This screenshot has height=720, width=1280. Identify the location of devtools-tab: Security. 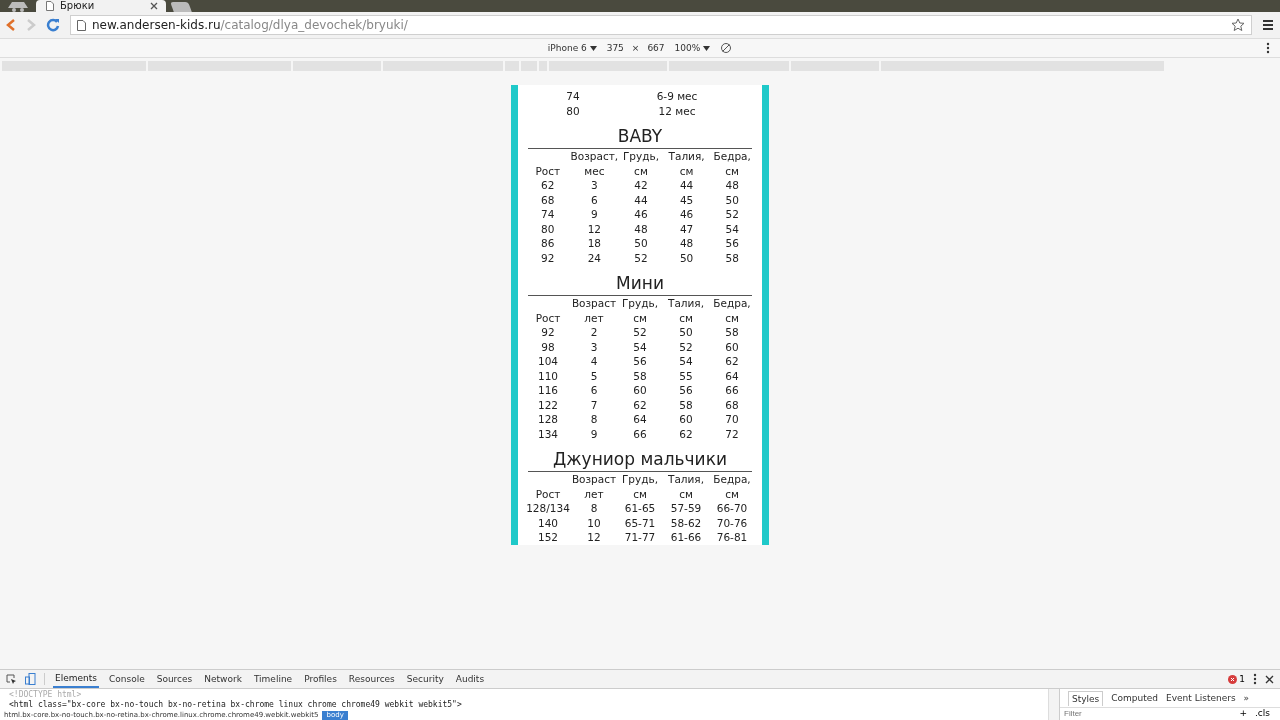
(425, 679).